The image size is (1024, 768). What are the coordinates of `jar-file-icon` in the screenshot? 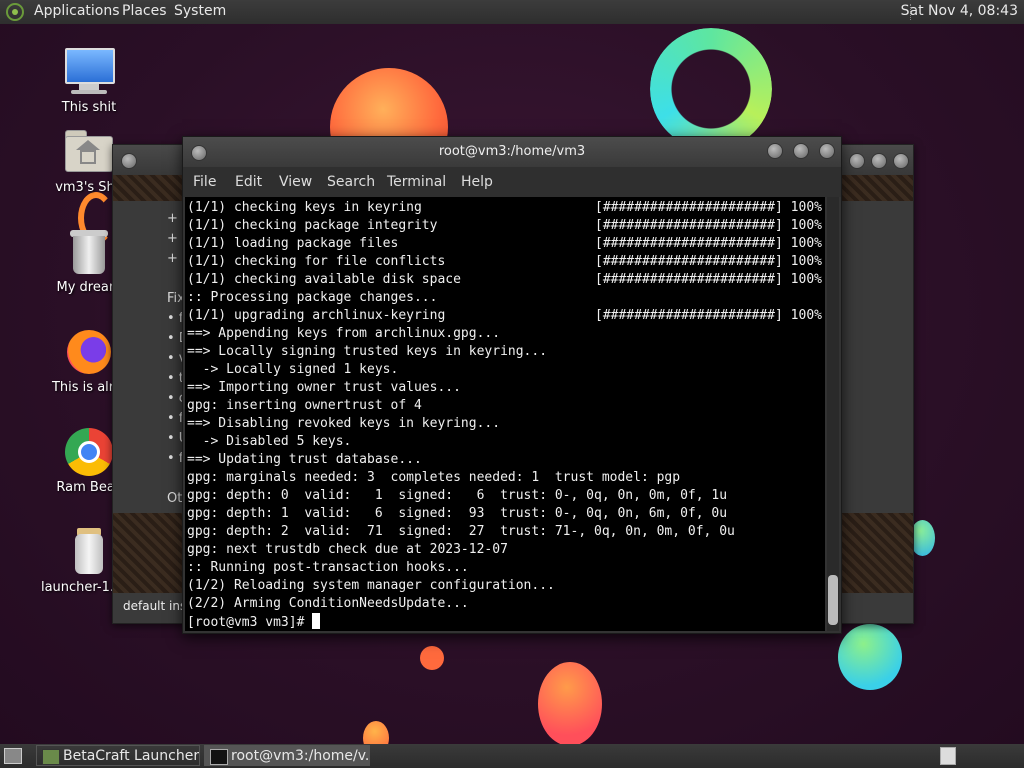 It's located at (89, 552).